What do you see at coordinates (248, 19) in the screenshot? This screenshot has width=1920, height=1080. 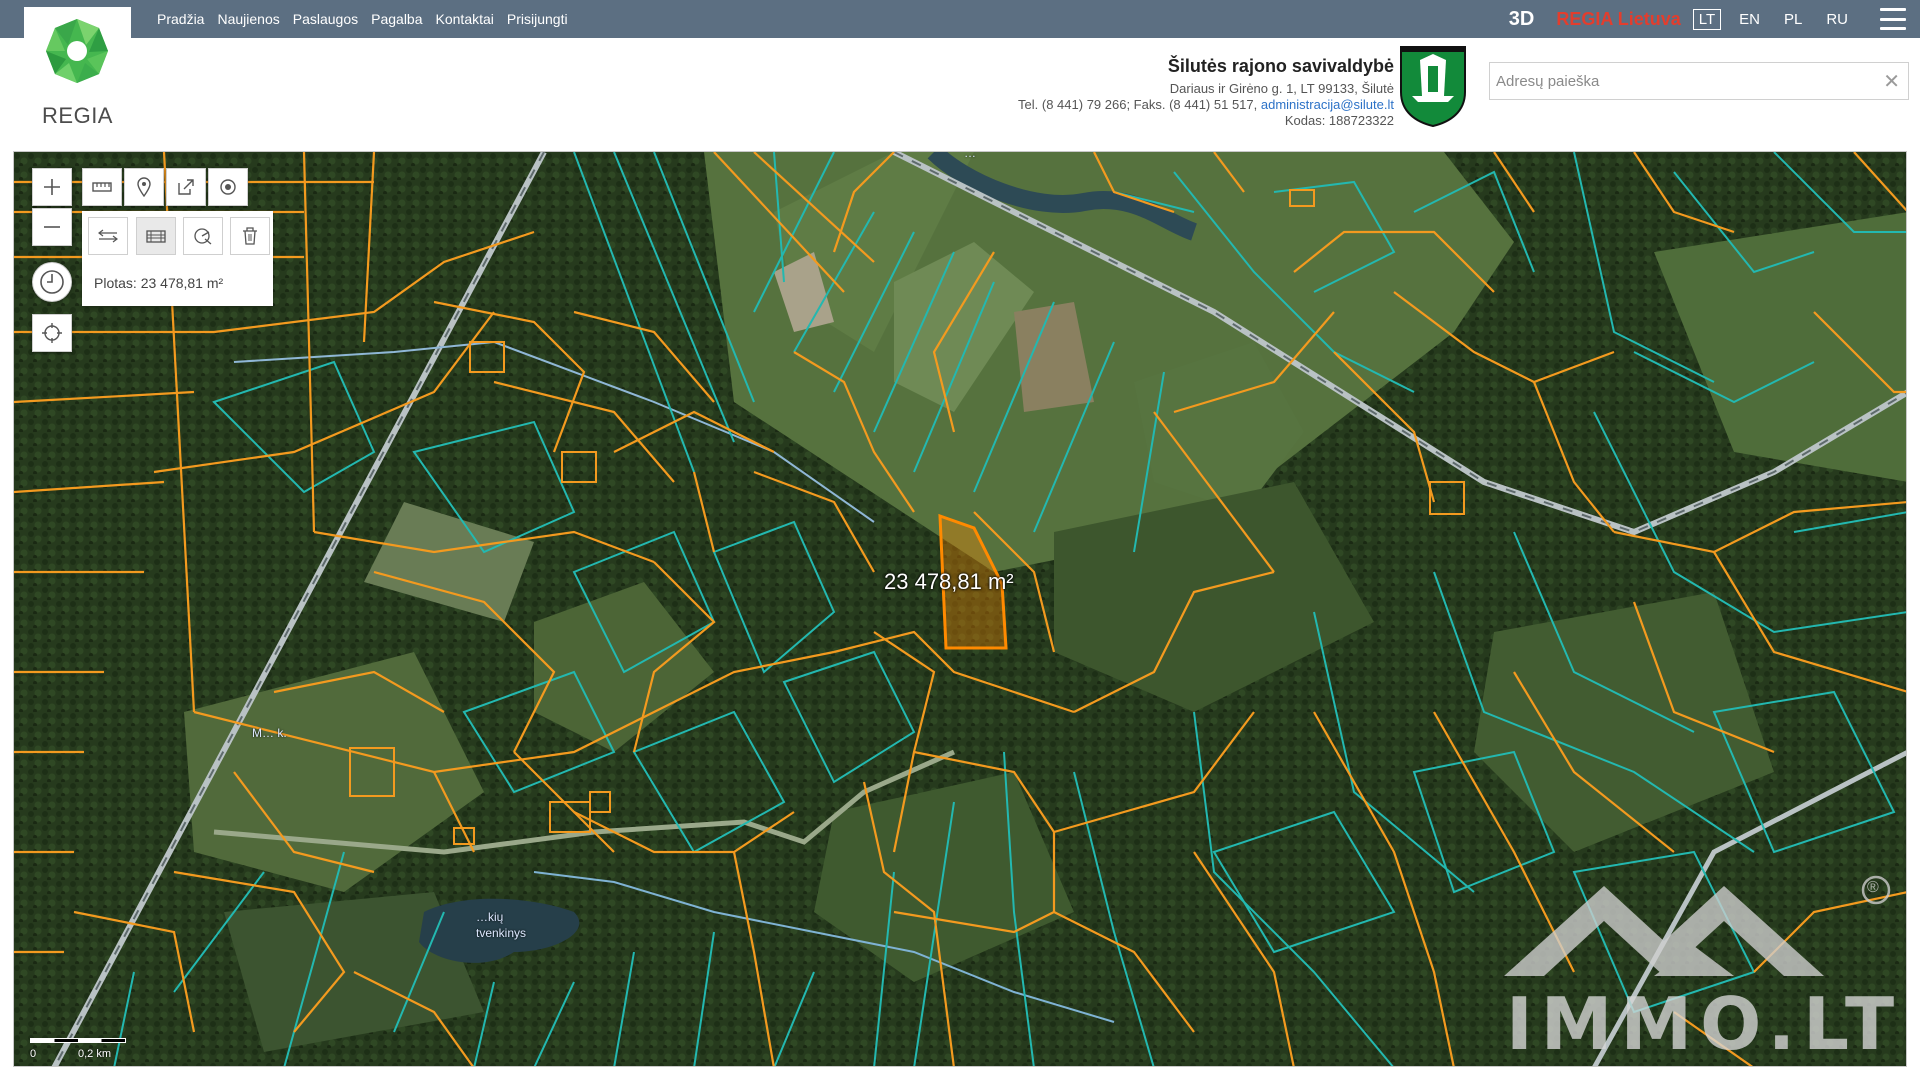 I see `nav-item-naujienos: Naujienos` at bounding box center [248, 19].